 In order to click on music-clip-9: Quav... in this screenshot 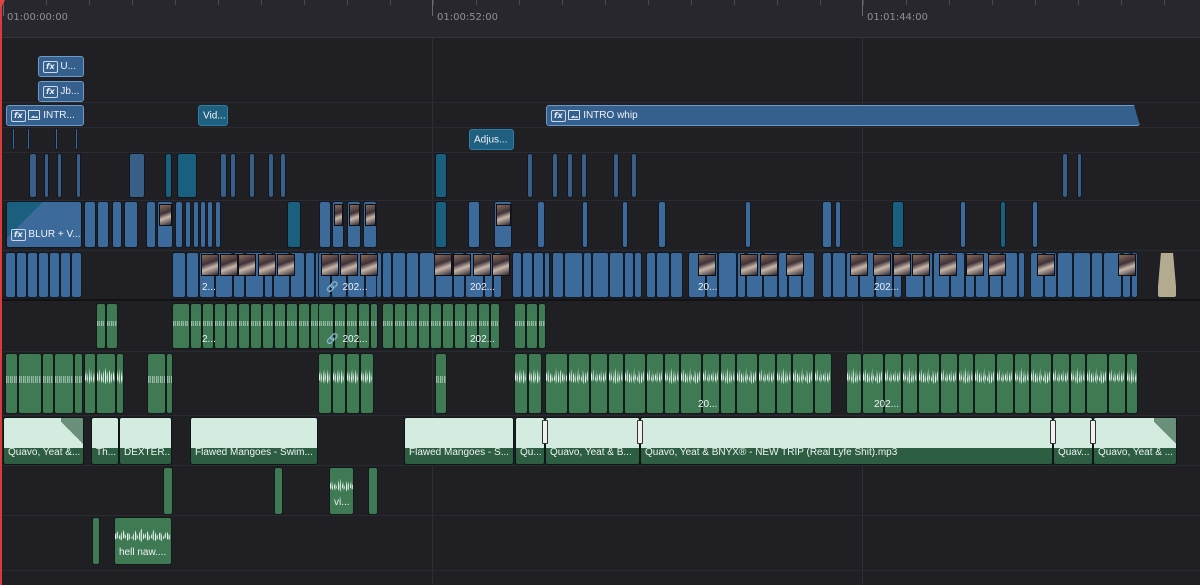, I will do `click(1073, 441)`.